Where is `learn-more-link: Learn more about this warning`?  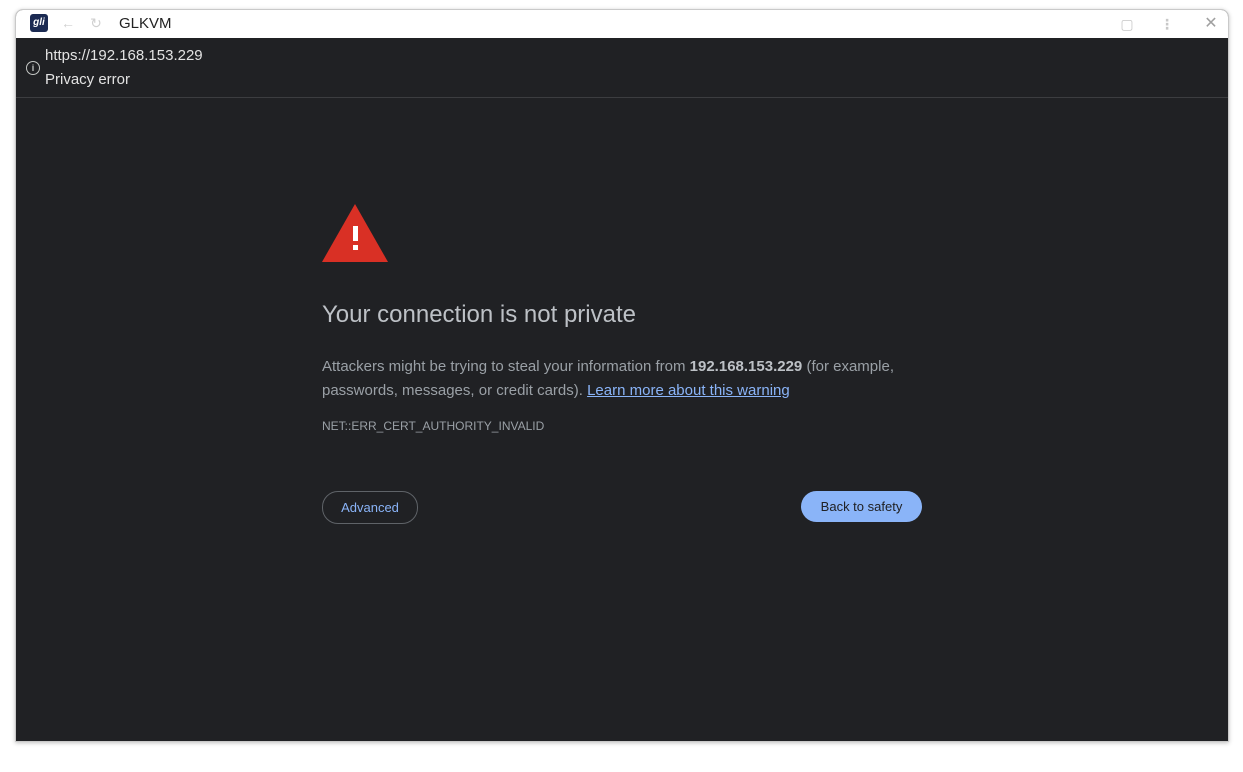
learn-more-link: Learn more about this warning is located at coordinates (688, 390).